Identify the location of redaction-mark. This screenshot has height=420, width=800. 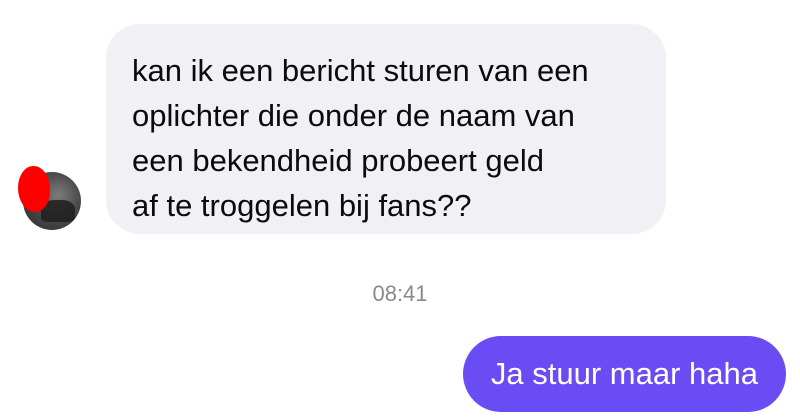
(34, 189).